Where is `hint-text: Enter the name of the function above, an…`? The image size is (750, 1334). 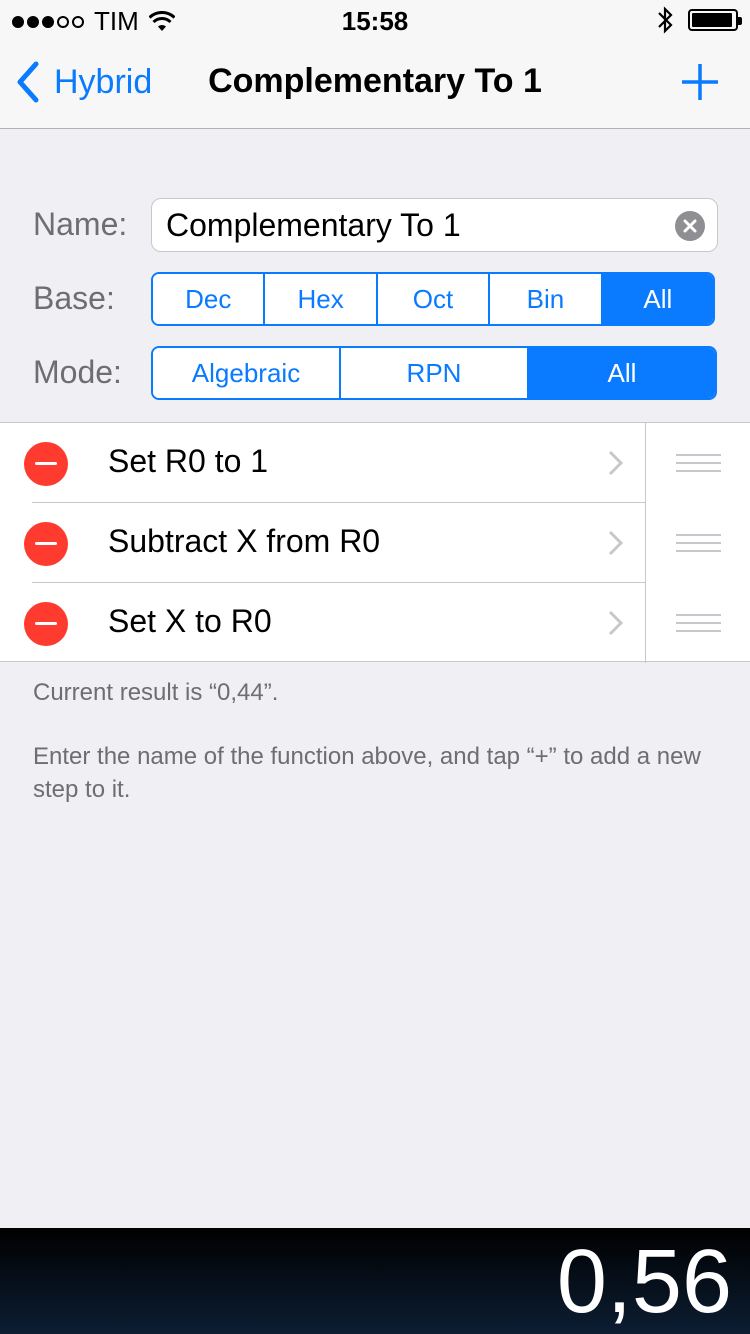
hint-text: Enter the name of the function above, an… is located at coordinates (367, 773).